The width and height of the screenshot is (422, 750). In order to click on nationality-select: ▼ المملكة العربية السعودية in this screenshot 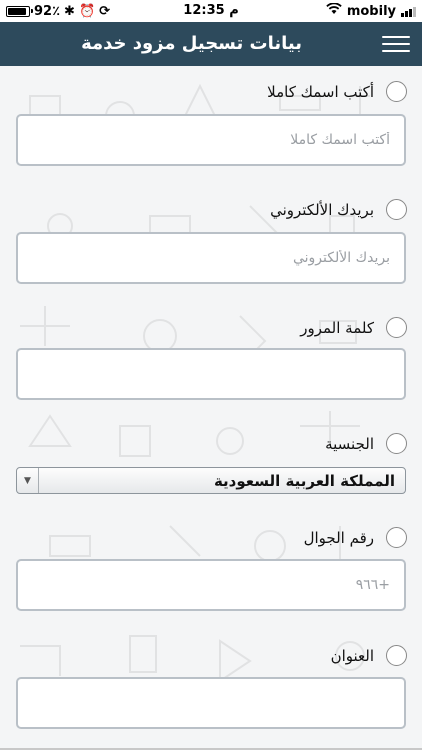, I will do `click(211, 480)`.